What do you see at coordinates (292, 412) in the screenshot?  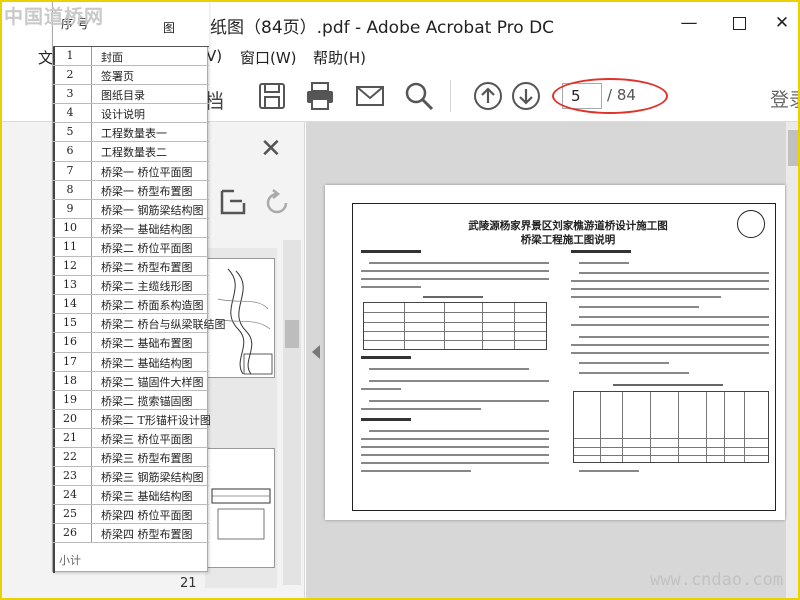 I see `thumbnail-scrollbar` at bounding box center [292, 412].